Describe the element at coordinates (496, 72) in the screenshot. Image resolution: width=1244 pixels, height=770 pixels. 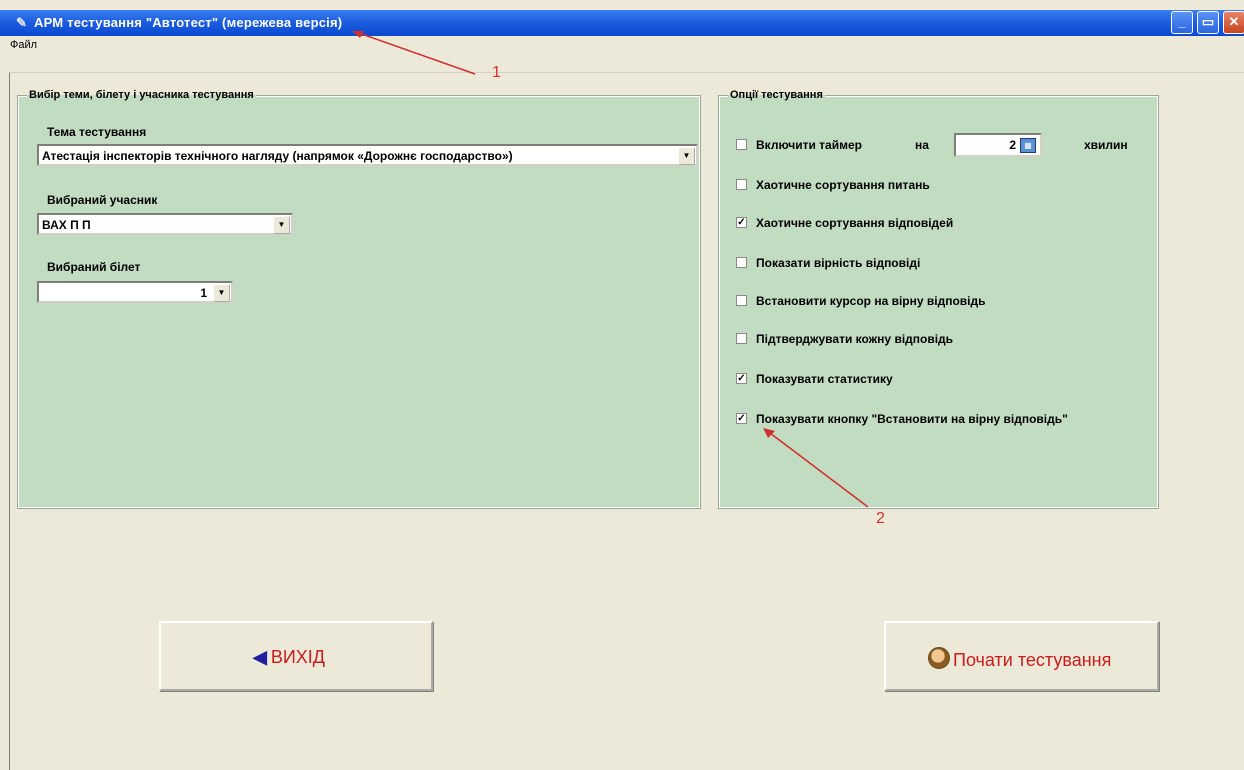
I see `annotation-label-1: 1` at that location.